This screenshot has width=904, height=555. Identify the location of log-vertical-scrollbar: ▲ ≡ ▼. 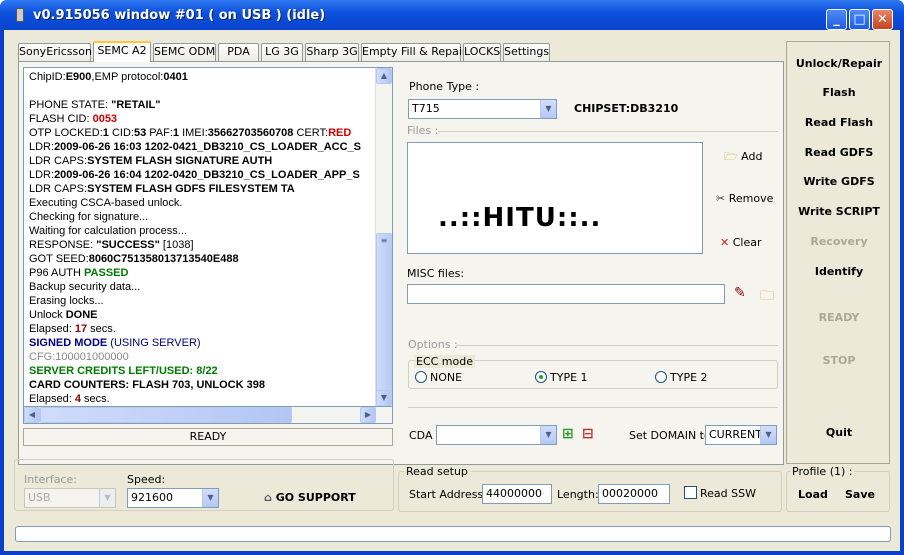
(383, 237).